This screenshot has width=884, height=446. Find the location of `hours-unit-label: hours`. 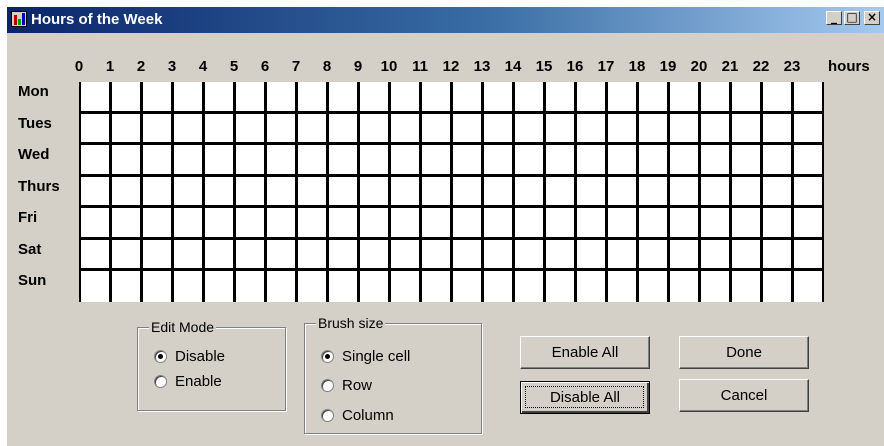

hours-unit-label: hours is located at coordinates (849, 66).